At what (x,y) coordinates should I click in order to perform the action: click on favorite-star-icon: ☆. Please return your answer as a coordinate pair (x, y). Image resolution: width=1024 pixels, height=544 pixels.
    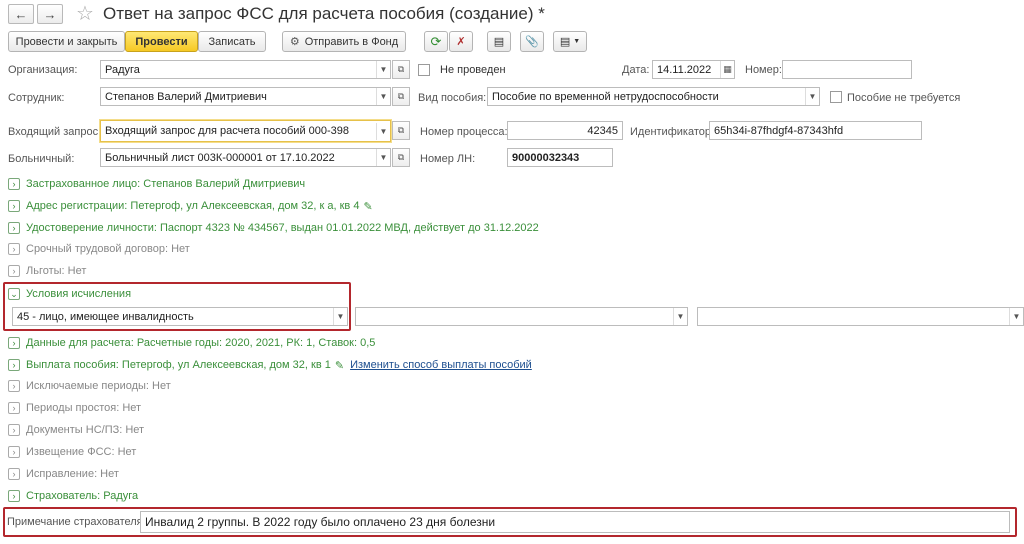
    Looking at the image, I should click on (85, 13).